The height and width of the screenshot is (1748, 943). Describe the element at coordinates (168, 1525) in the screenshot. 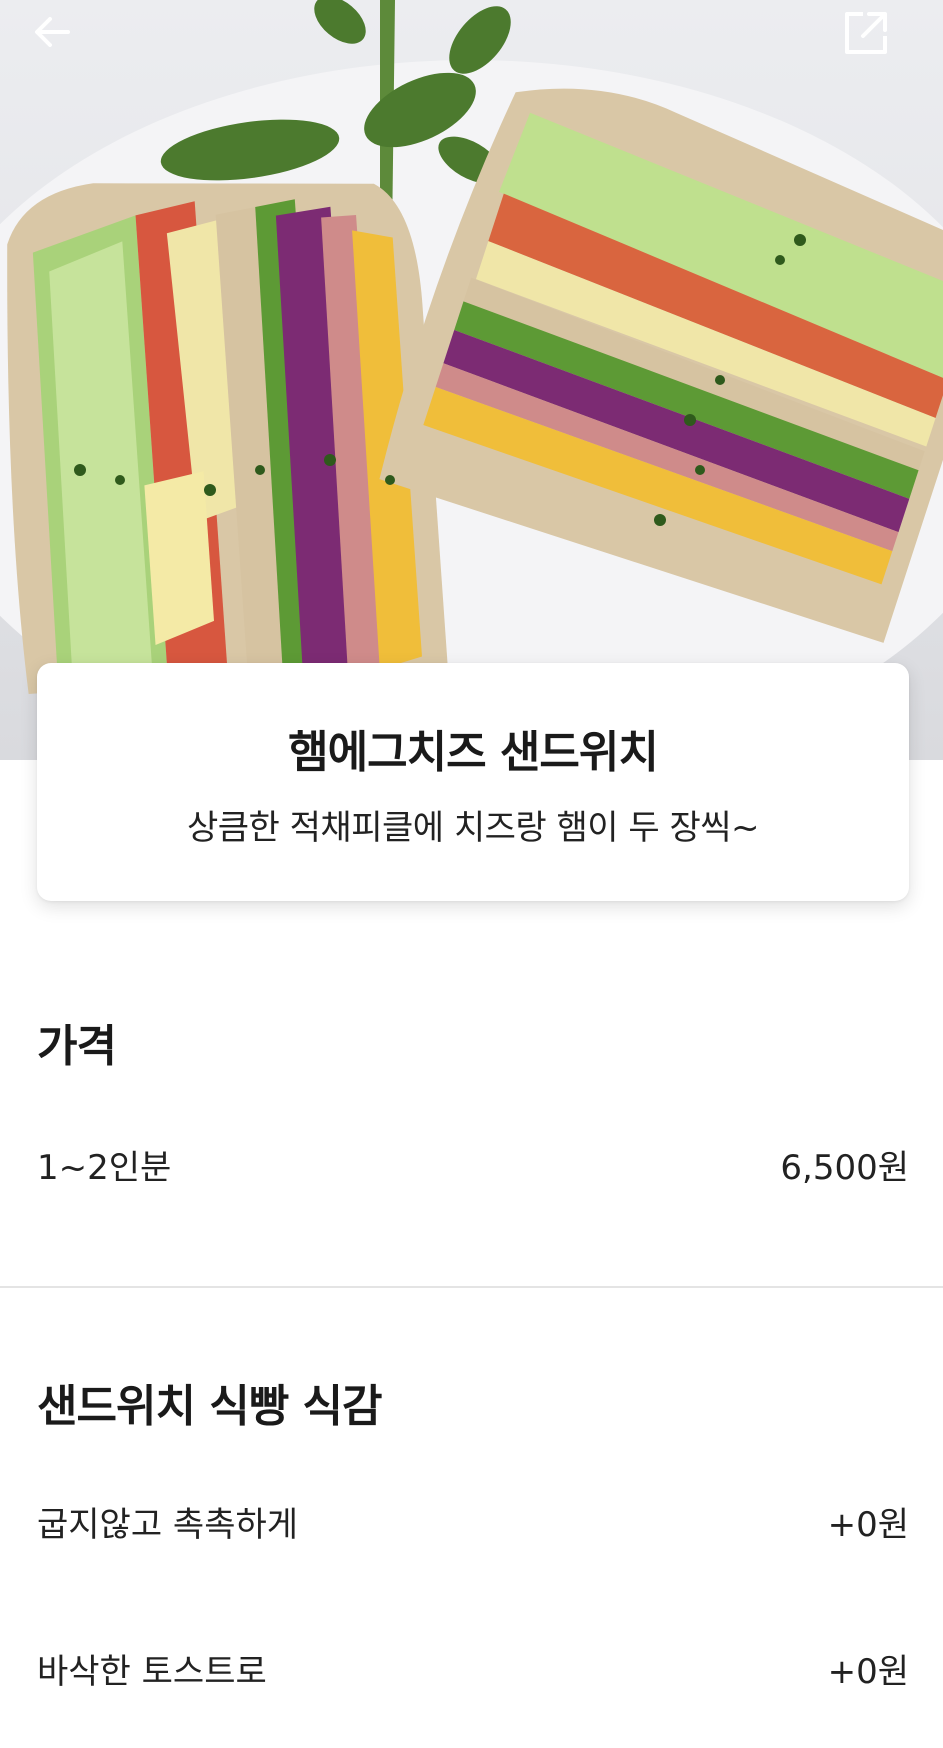

I see `bread-option-label: 굽지않고 촉촉하게` at that location.